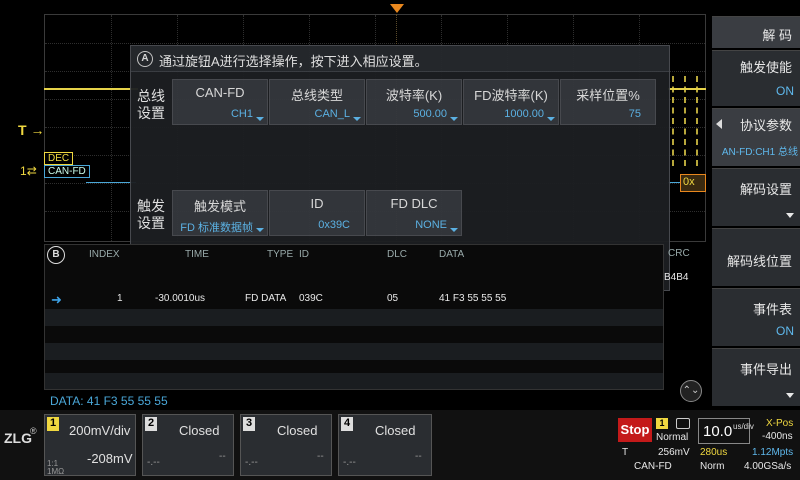 Image resolution: width=800 pixels, height=480 pixels. I want to click on ch4-info: 4 Closed -.-- --, so click(385, 445).